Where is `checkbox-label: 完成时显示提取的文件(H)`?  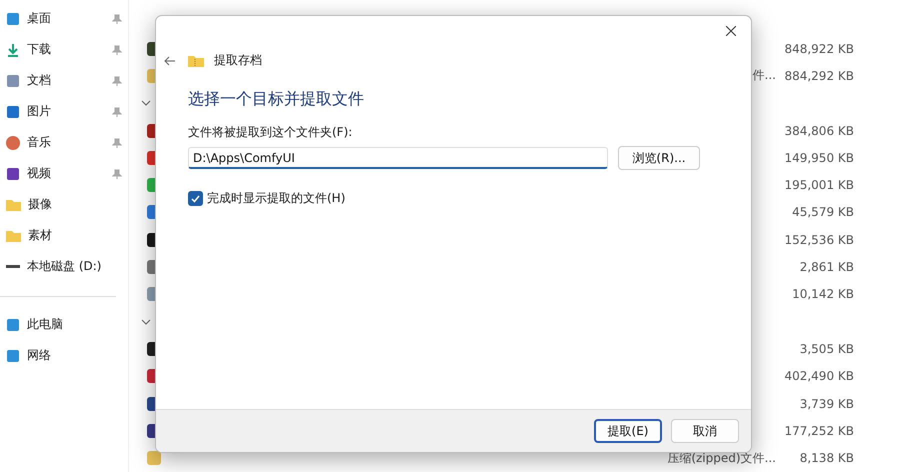 checkbox-label: 完成时显示提取的文件(H) is located at coordinates (276, 198).